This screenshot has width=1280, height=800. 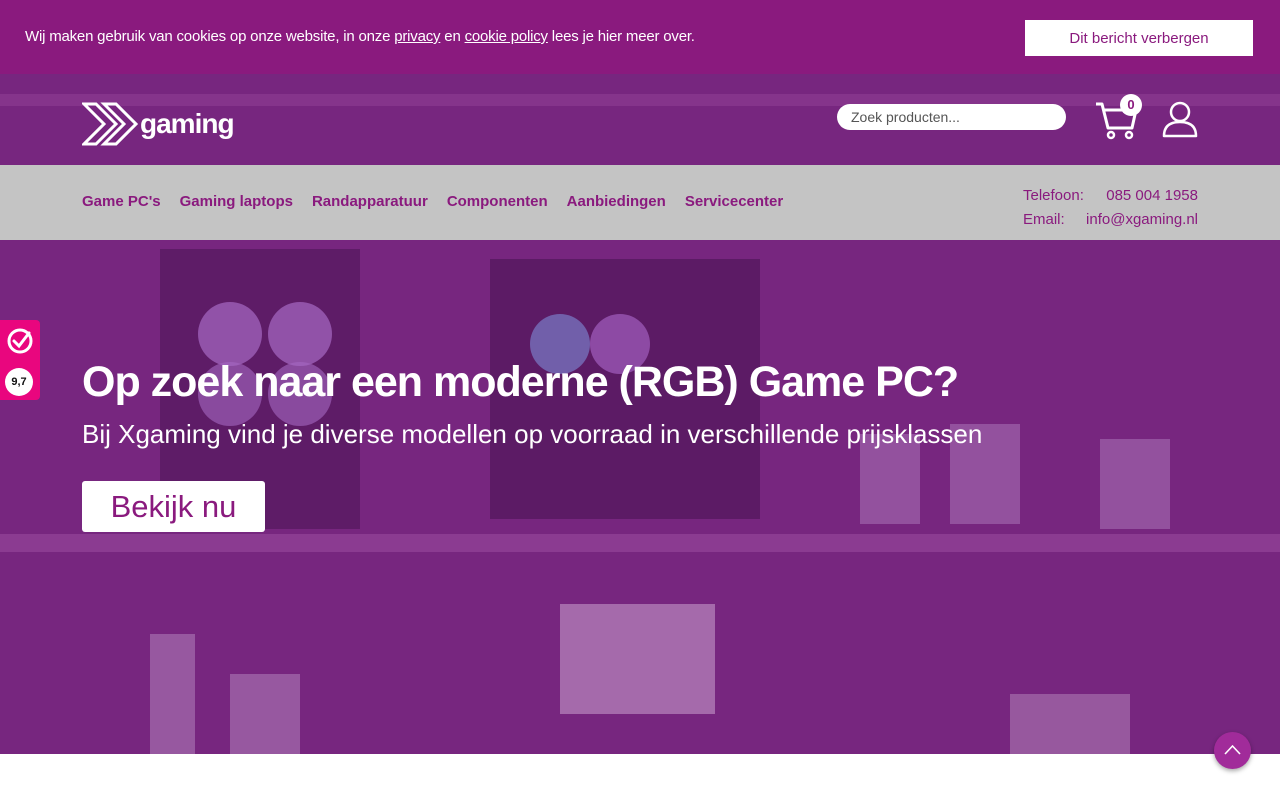 What do you see at coordinates (1131, 105) in the screenshot?
I see `cart-count-badge: 0` at bounding box center [1131, 105].